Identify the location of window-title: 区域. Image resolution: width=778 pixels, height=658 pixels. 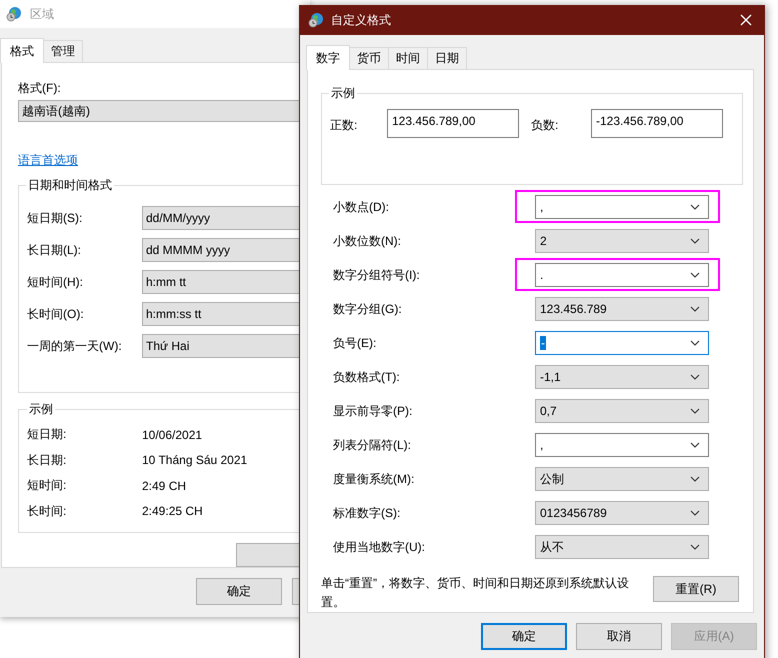
(42, 14).